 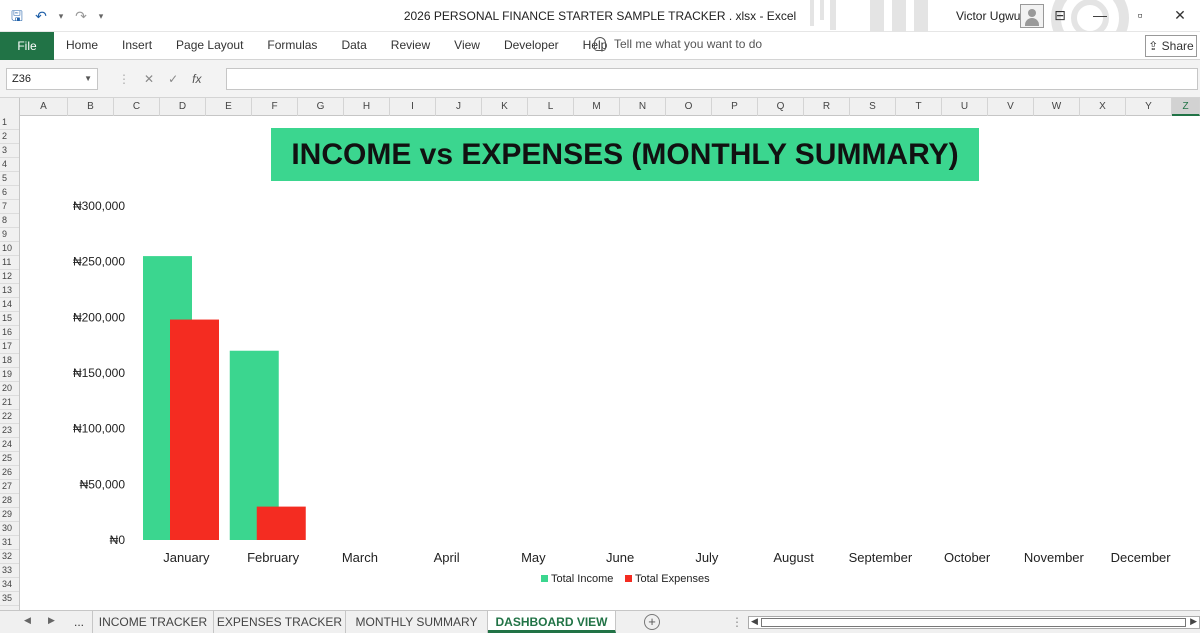 I want to click on close-icon: ✕, so click(x=1180, y=15).